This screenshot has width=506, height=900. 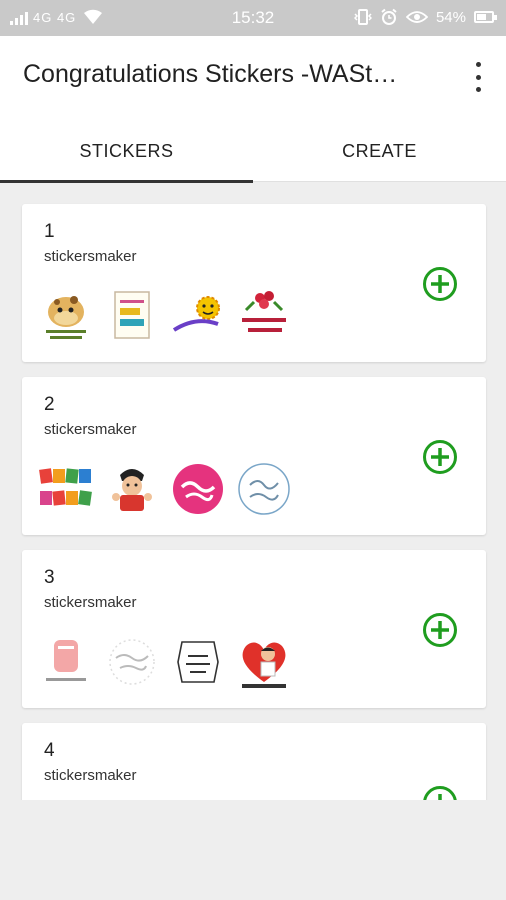 What do you see at coordinates (416, 17) in the screenshot?
I see `eye-icon` at bounding box center [416, 17].